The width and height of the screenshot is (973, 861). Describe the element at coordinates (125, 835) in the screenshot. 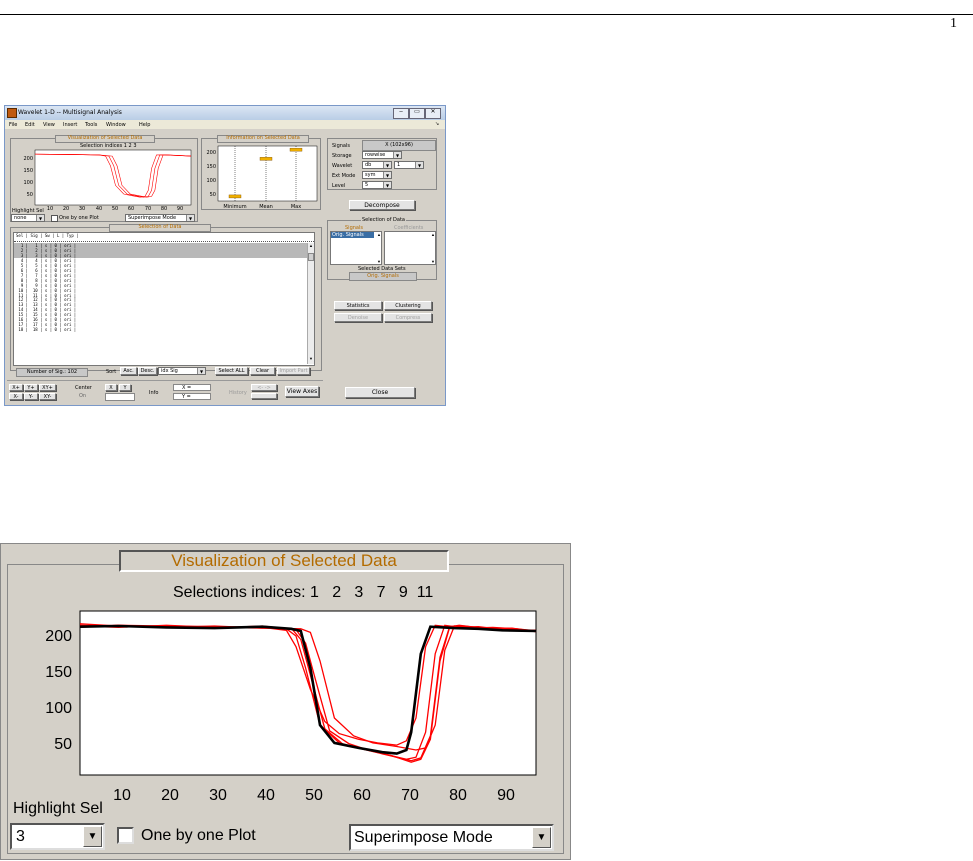

I see `zoom-one-by-one-checkbox` at that location.